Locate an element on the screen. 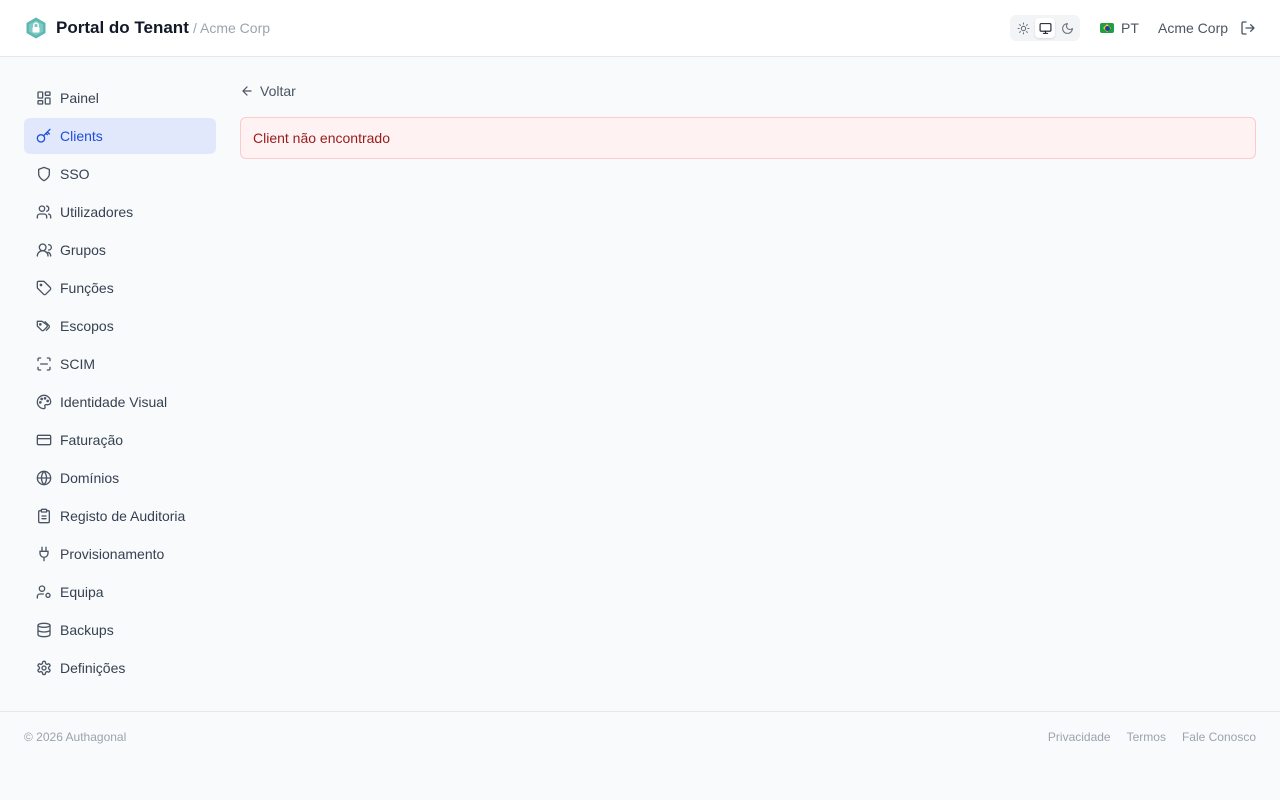 This screenshot has height=800, width=1280. credit-card-icon is located at coordinates (44, 440).